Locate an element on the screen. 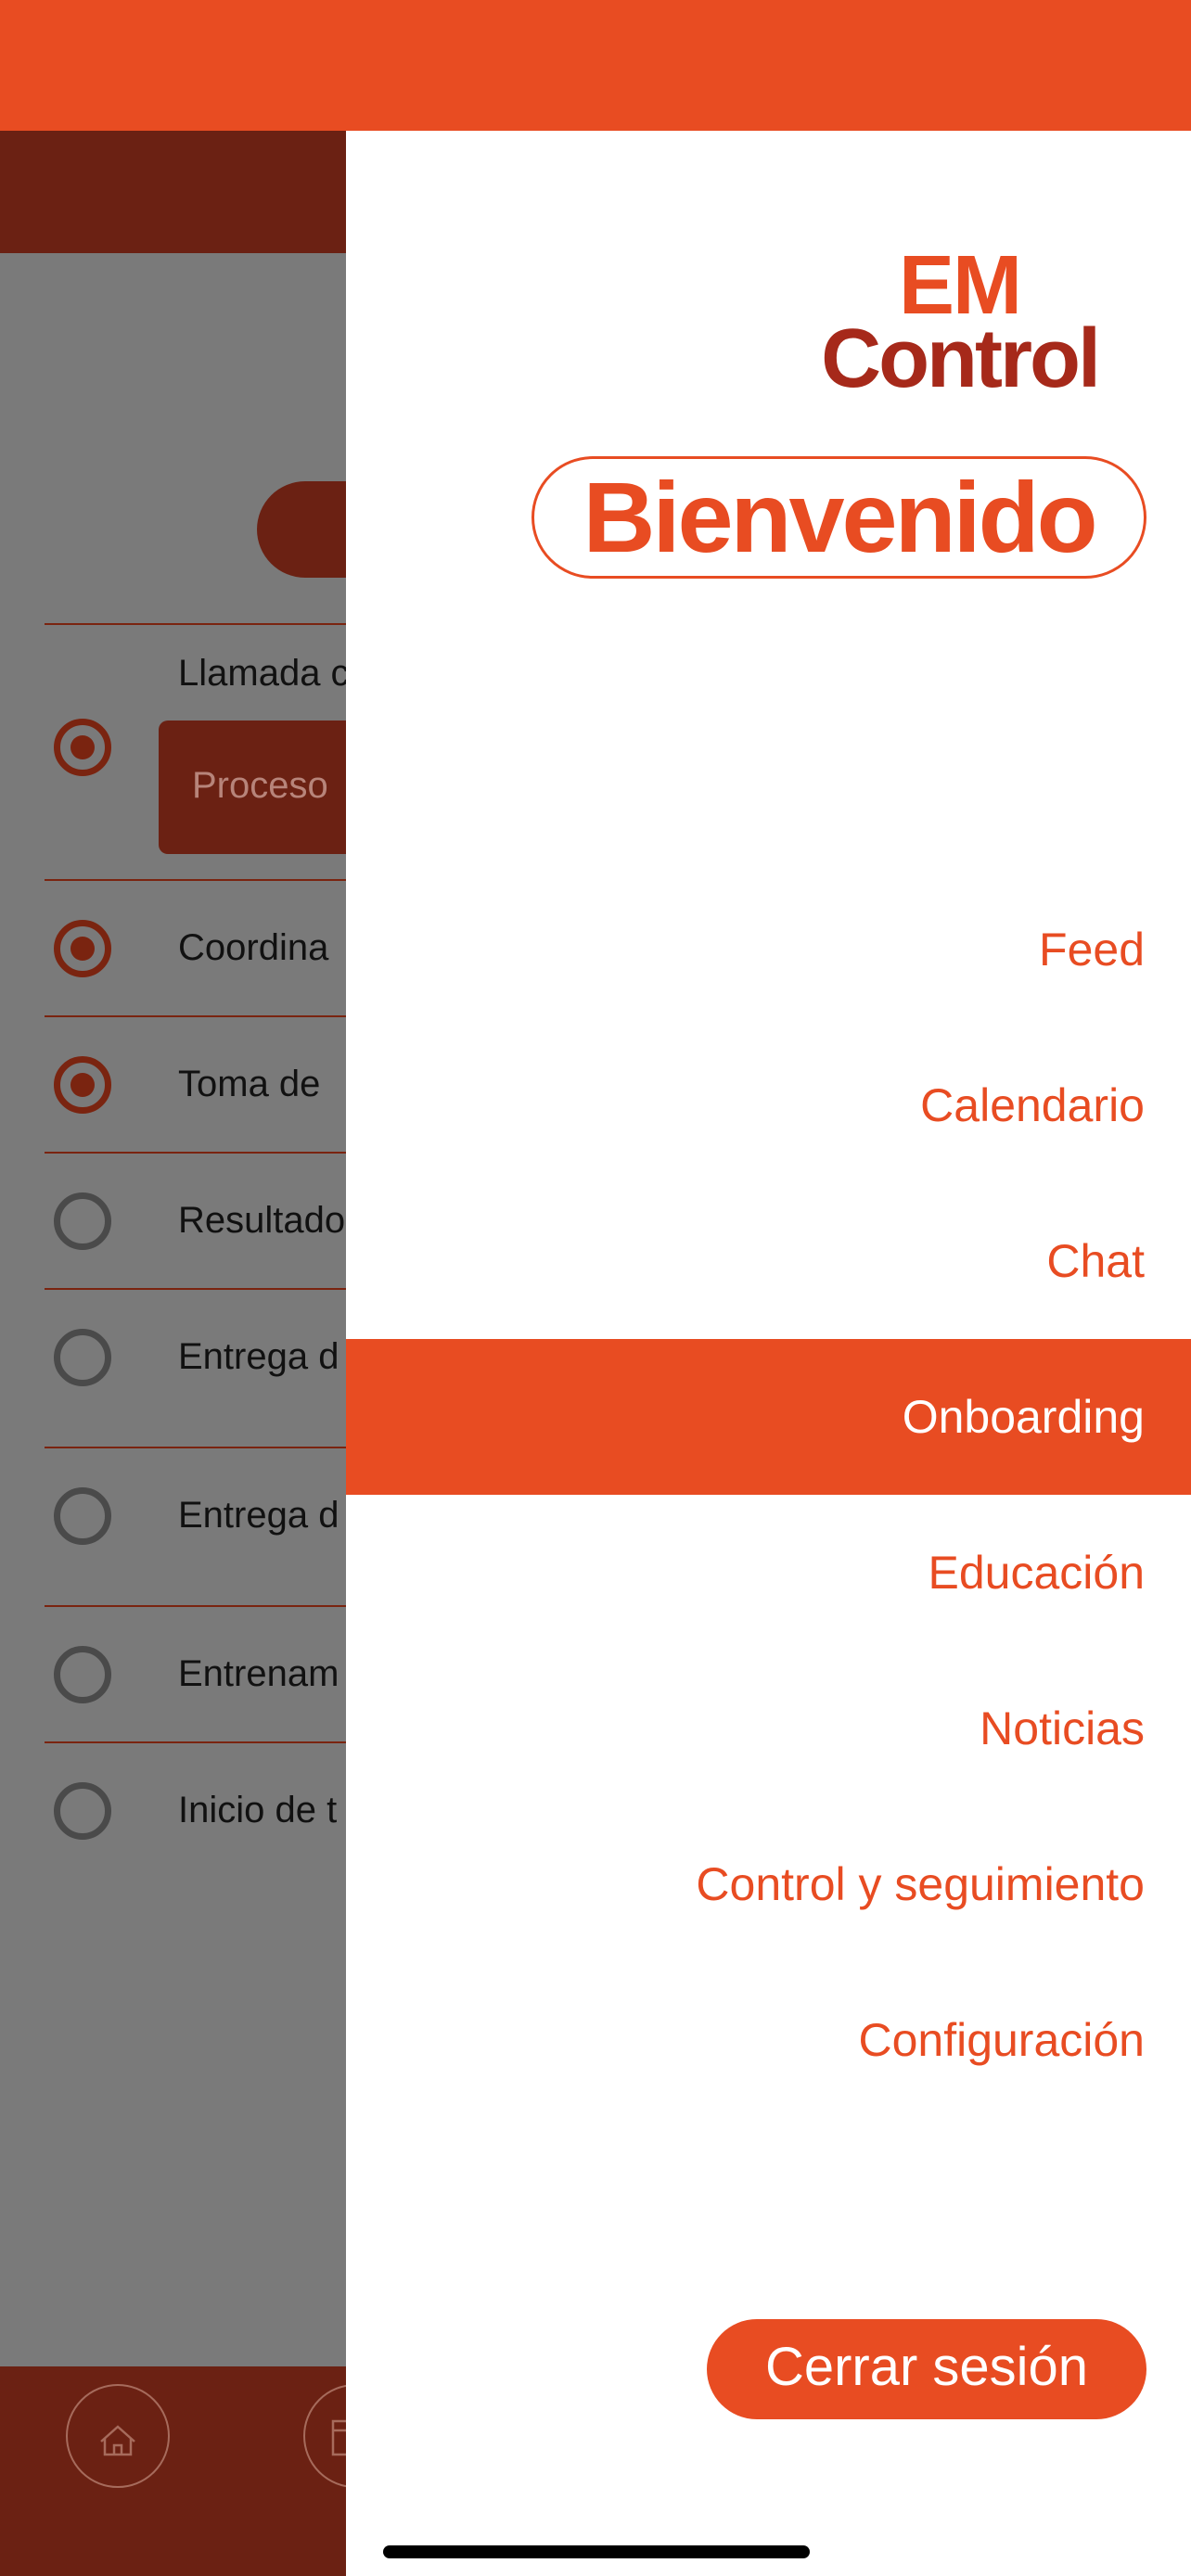 The image size is (1191, 2576). menu-item-calendario: Calendario is located at coordinates (768, 1105).